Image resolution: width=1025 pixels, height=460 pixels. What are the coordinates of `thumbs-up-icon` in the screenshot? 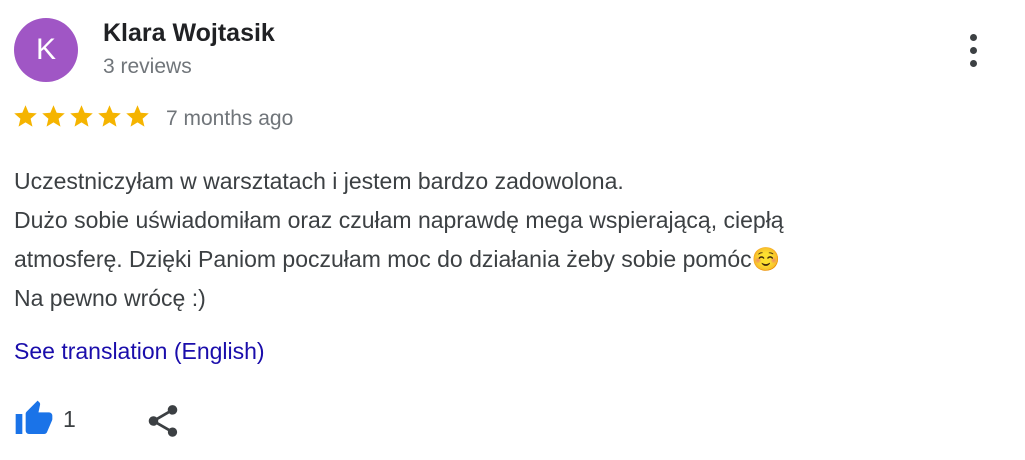 It's located at (34, 419).